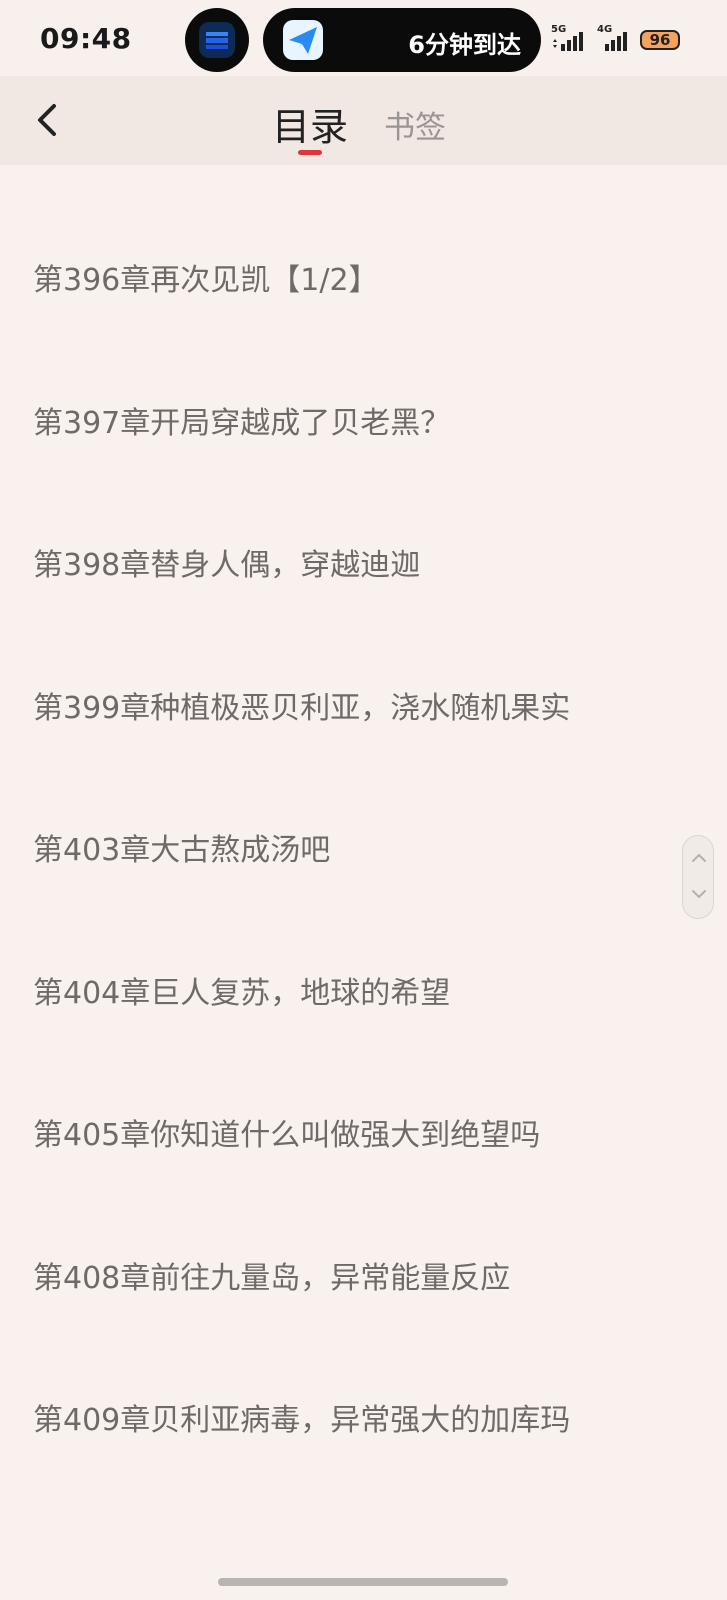 Image resolution: width=727 pixels, height=1600 pixels. What do you see at coordinates (699, 858) in the screenshot?
I see `chevron-up-icon` at bounding box center [699, 858].